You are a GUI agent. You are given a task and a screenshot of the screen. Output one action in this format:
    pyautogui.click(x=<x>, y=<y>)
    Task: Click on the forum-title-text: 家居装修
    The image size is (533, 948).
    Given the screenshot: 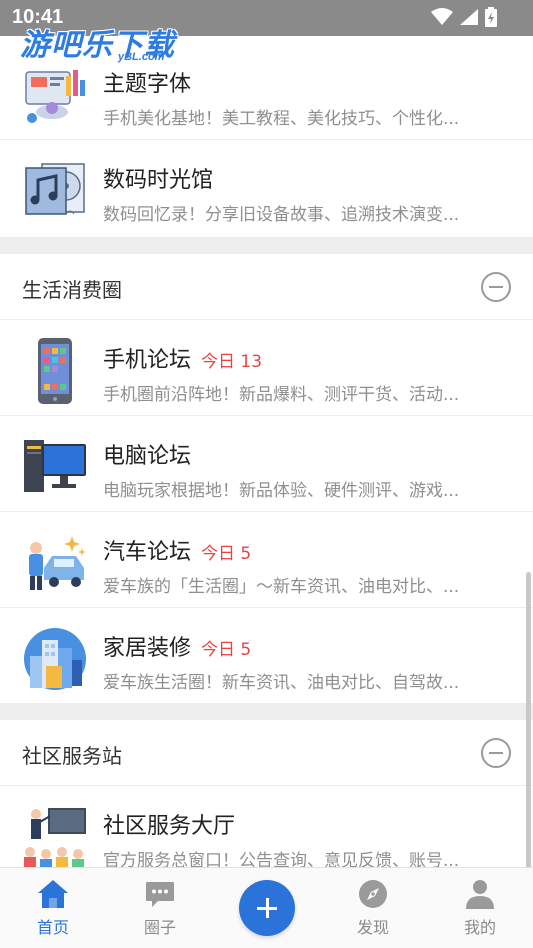 What is the action you would take?
    pyautogui.click(x=147, y=648)
    